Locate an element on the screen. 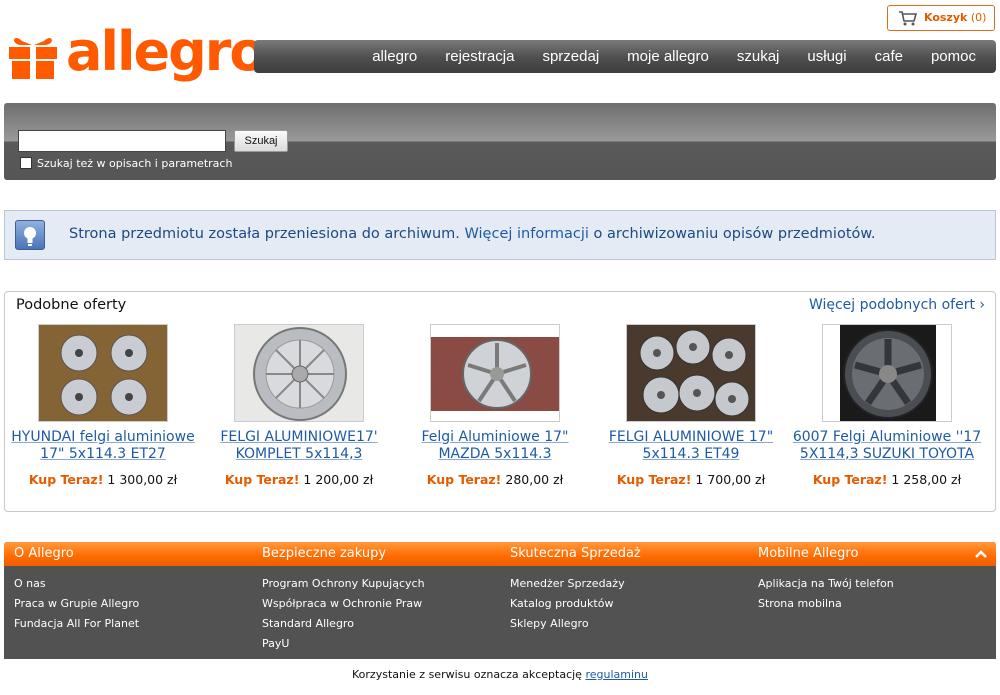  terms-link: regulaminu is located at coordinates (616, 674).